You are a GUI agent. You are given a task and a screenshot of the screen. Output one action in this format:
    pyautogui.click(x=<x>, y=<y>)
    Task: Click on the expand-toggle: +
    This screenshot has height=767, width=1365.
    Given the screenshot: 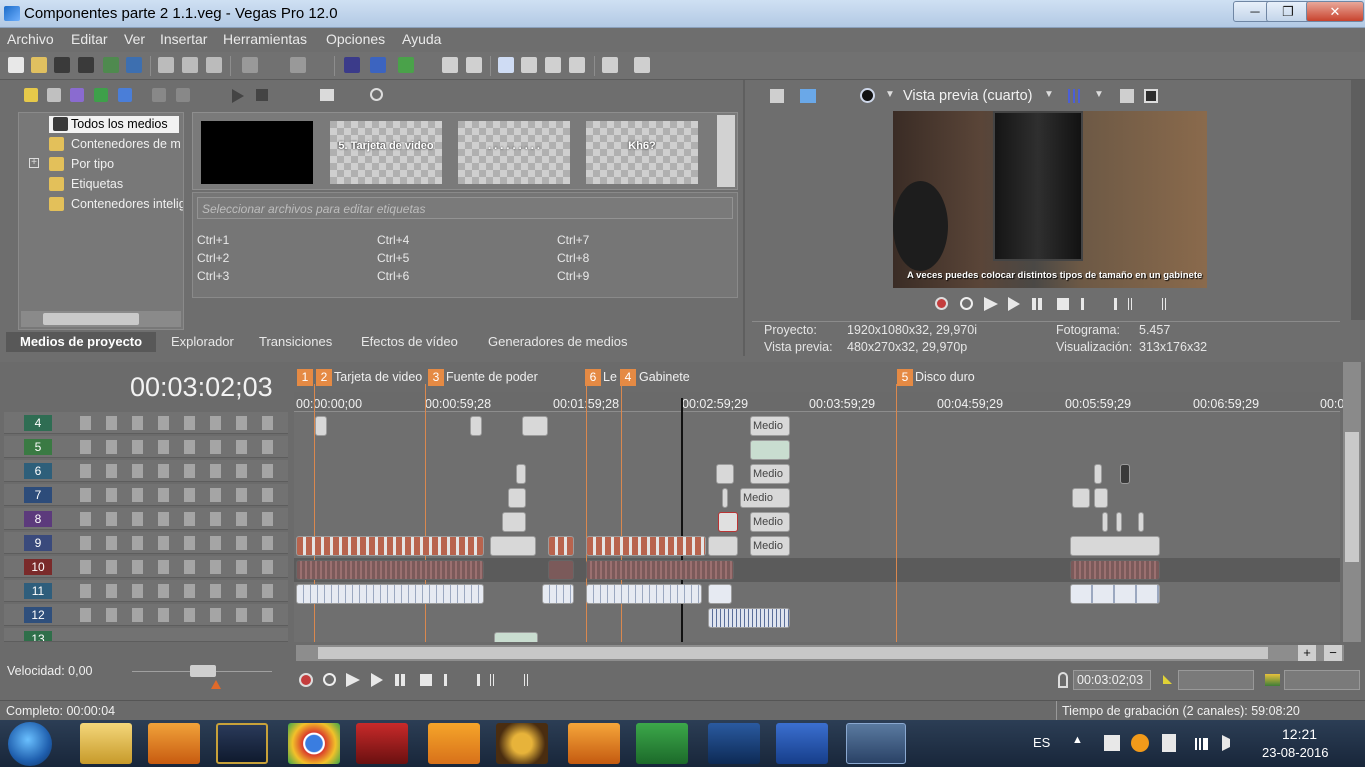 What is the action you would take?
    pyautogui.click(x=34, y=163)
    